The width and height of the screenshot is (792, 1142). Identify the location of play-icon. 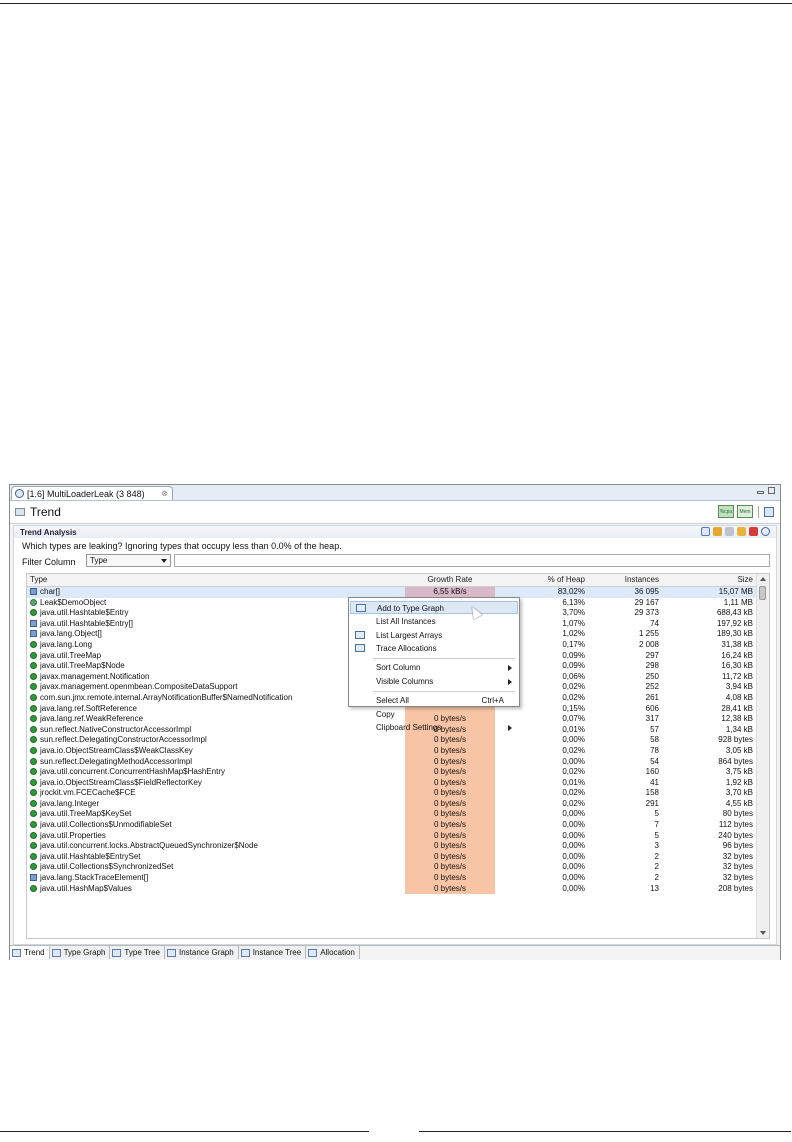
(729, 531).